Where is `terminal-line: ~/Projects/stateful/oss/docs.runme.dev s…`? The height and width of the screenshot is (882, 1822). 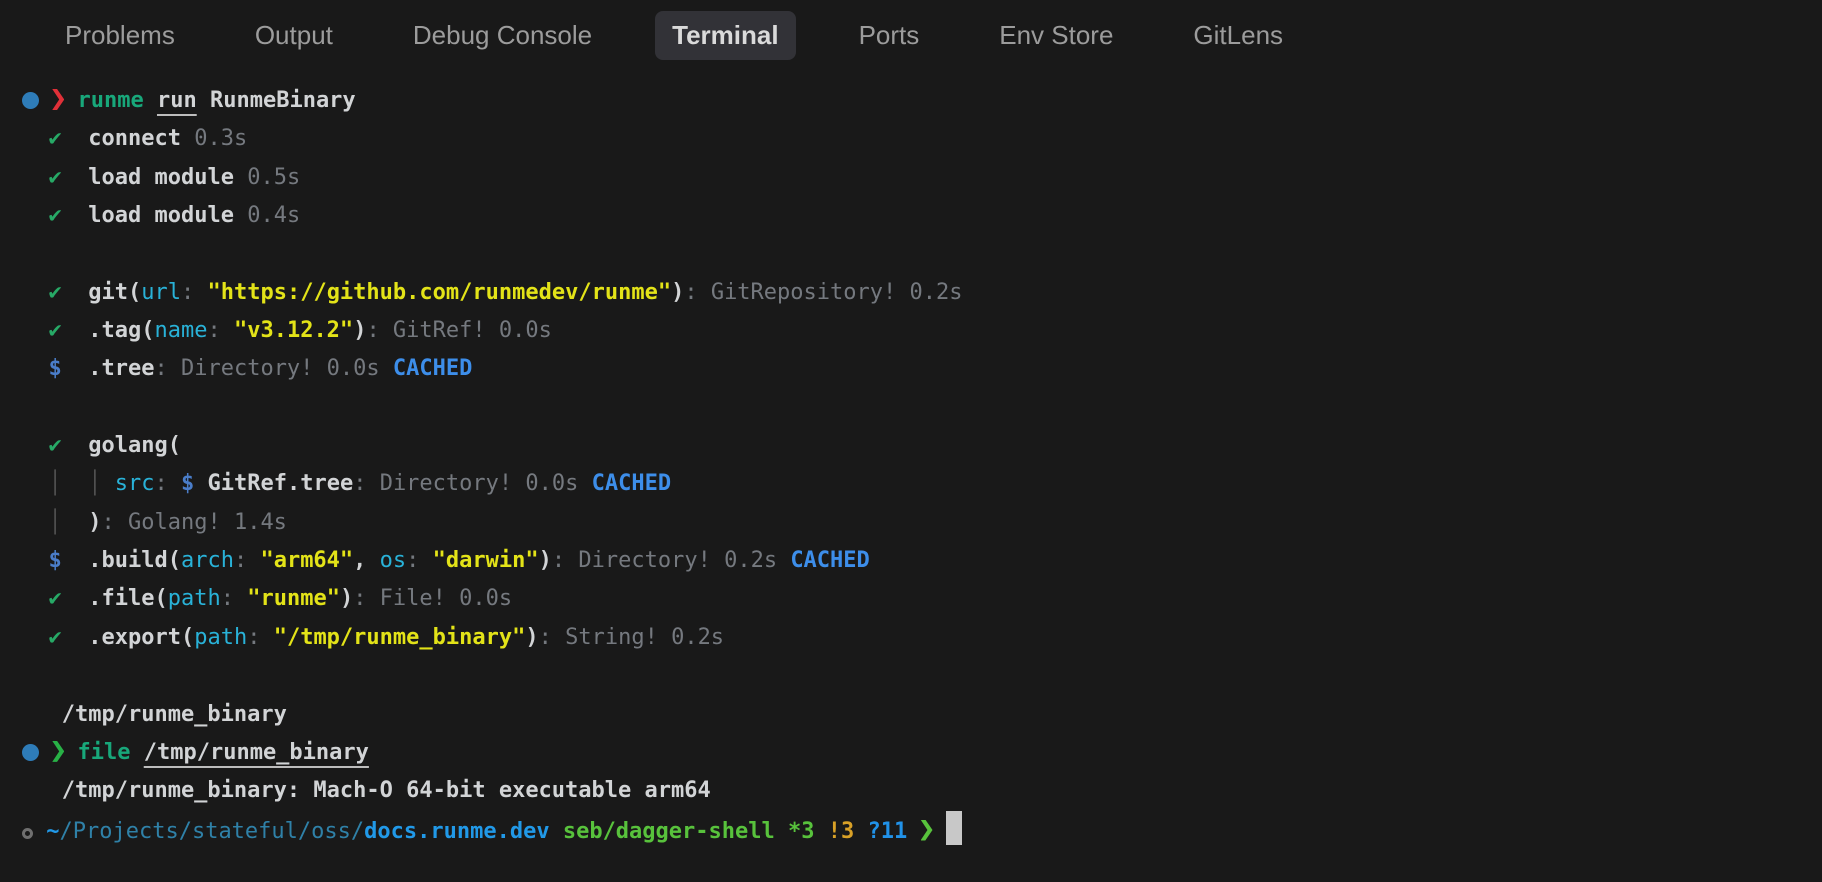
terminal-line: ~/Projects/stateful/oss/docs.runme.dev s… is located at coordinates (922, 829).